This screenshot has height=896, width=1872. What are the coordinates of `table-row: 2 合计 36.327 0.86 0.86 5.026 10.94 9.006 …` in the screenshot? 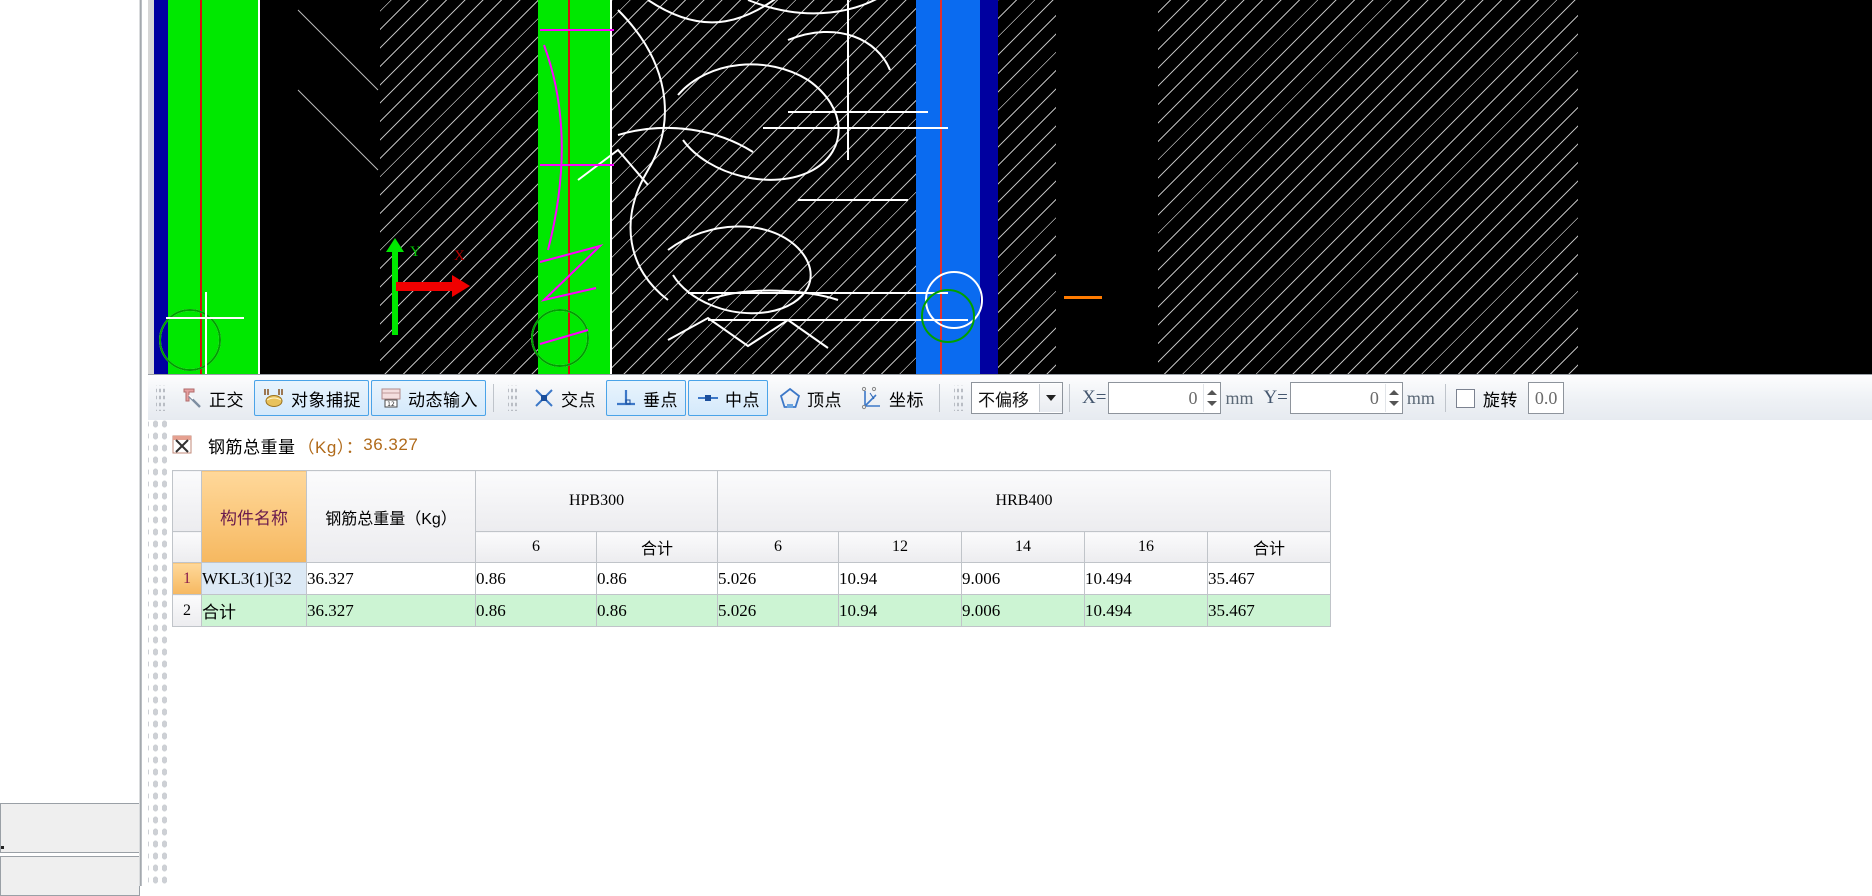 It's located at (751, 610).